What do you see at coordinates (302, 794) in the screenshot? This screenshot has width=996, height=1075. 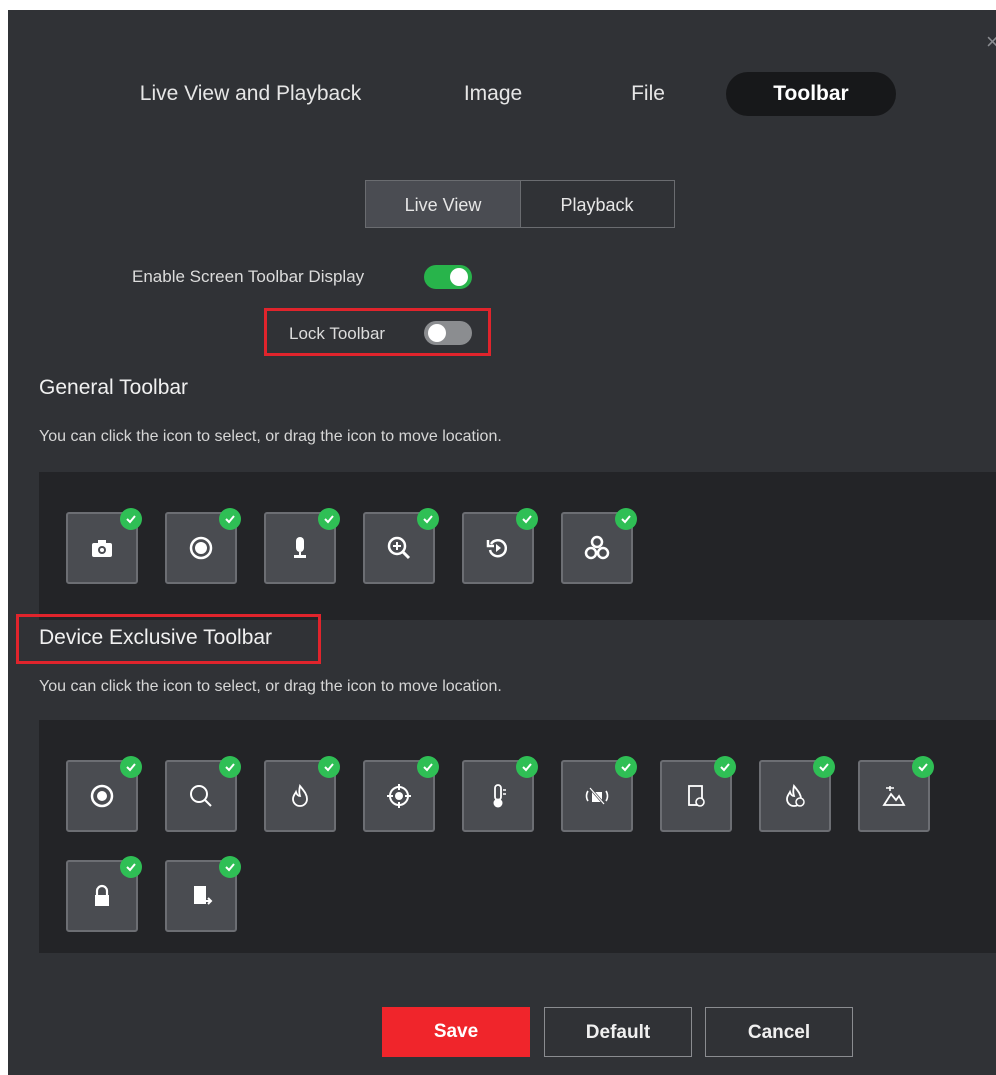 I see `fire-icon-button` at bounding box center [302, 794].